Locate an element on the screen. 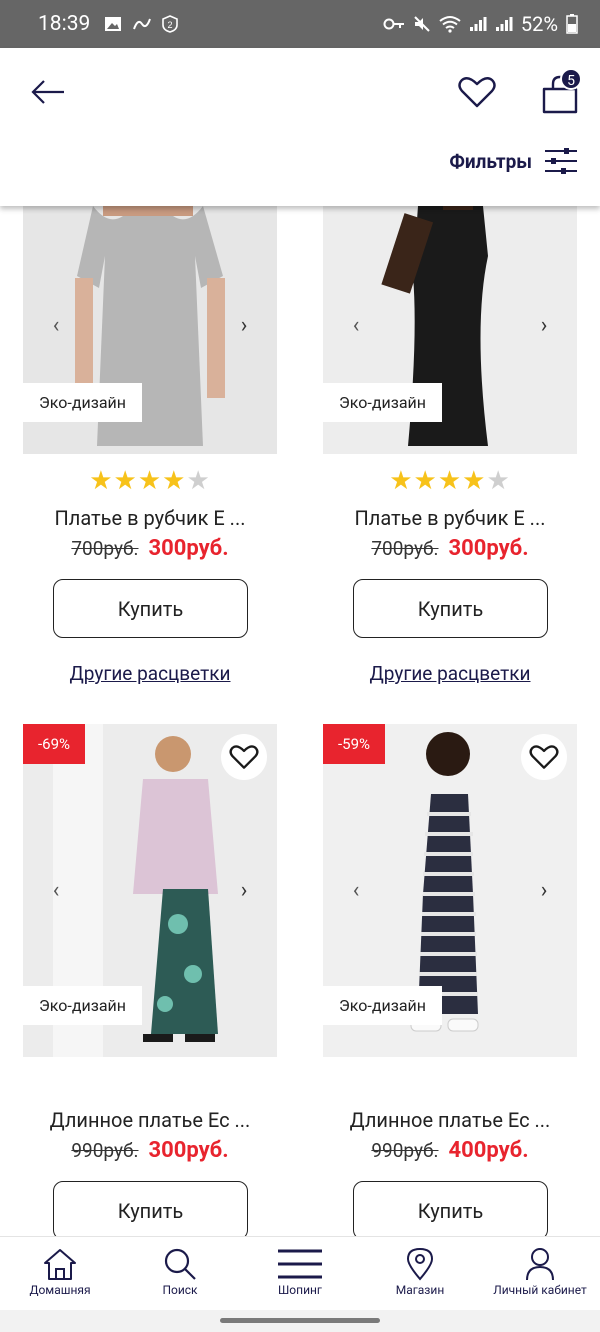  nav-account: Личный кабинет is located at coordinates (540, 1273).